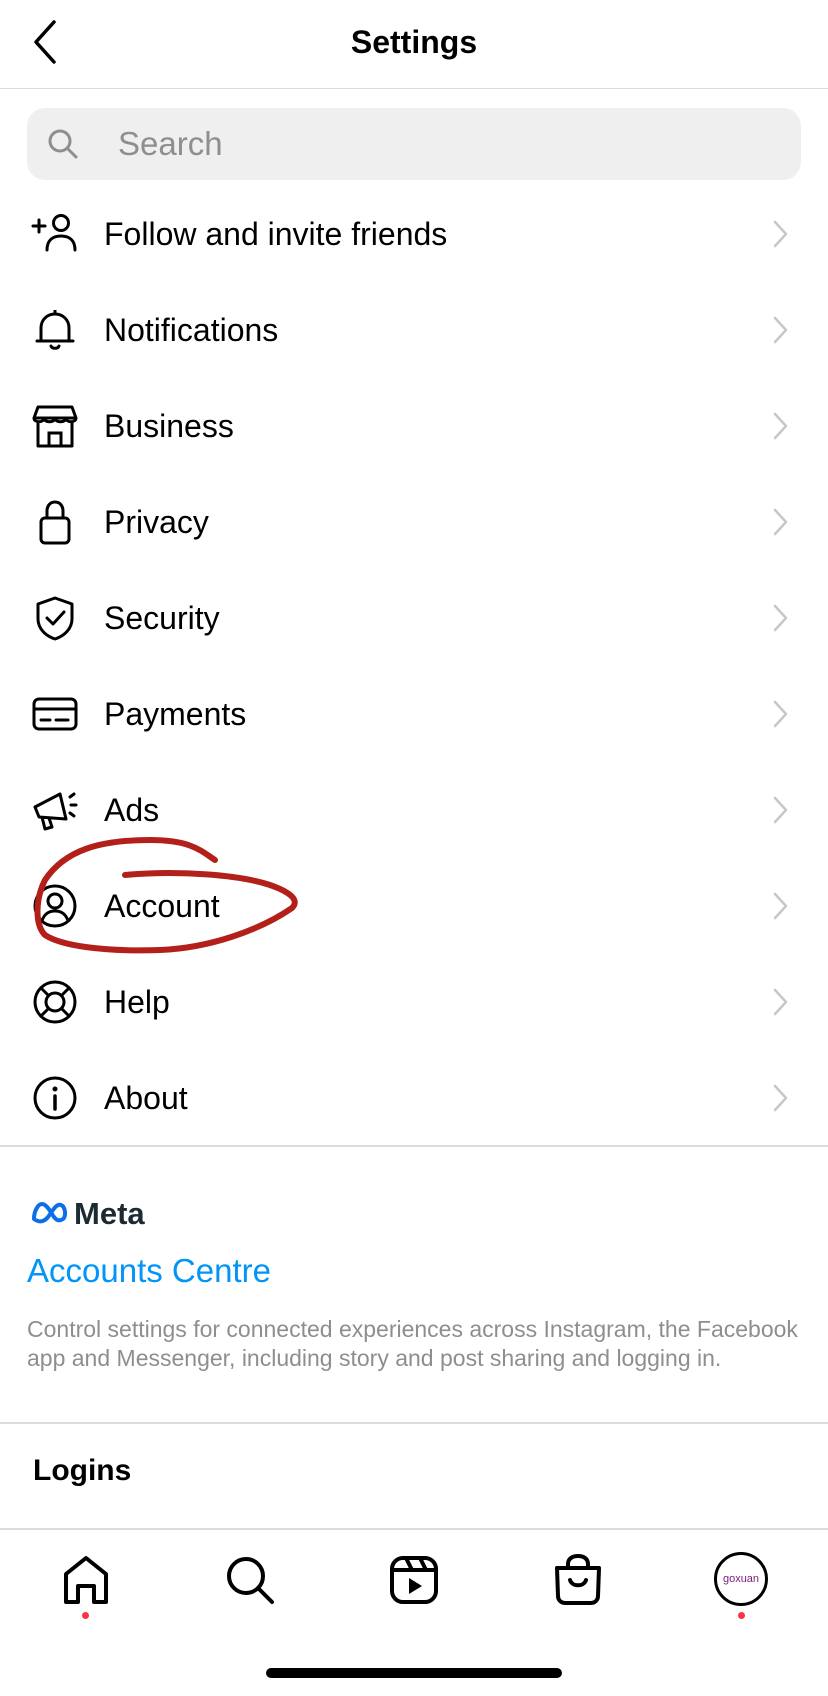 This screenshot has width=828, height=1696. I want to click on reels-icon, so click(414, 1580).